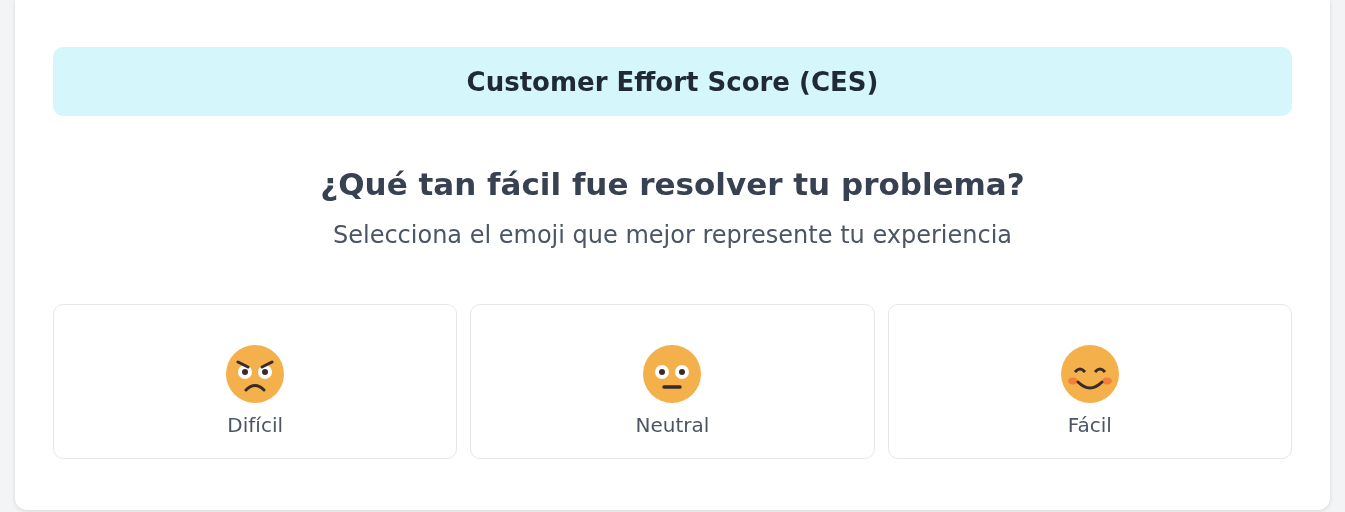 The image size is (1345, 512). I want to click on happy-face-icon, so click(1089, 373).